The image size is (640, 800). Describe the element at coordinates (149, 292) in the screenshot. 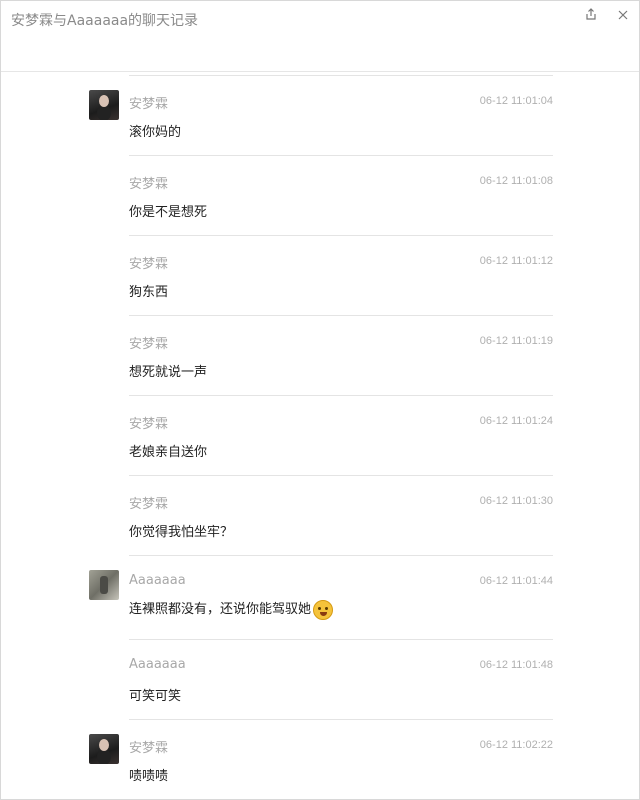

I see `message-text: 狗东西` at that location.